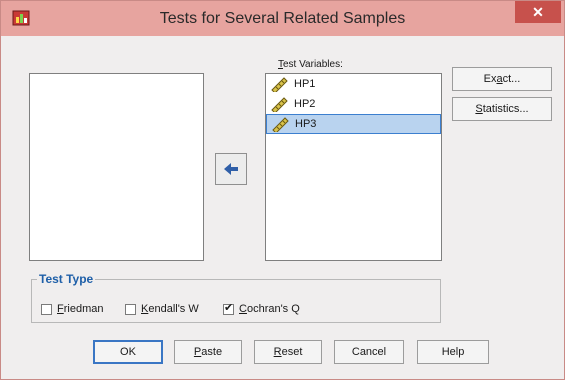  I want to click on reset-button: Reset, so click(288, 352).